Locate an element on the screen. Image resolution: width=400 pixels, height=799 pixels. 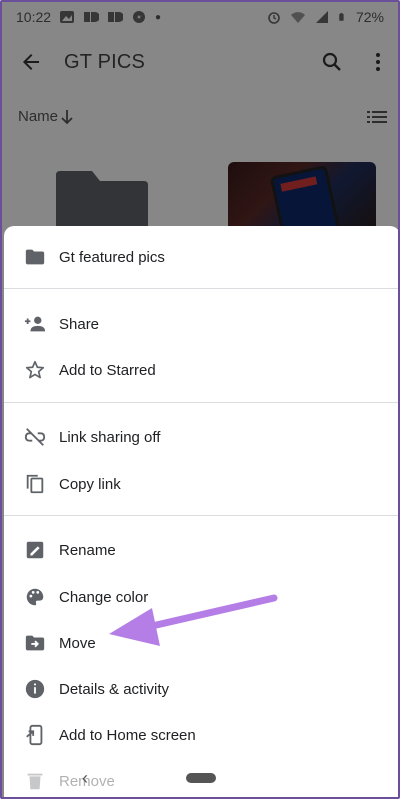
menu-item-label: Details & activity is located at coordinates (114, 689).